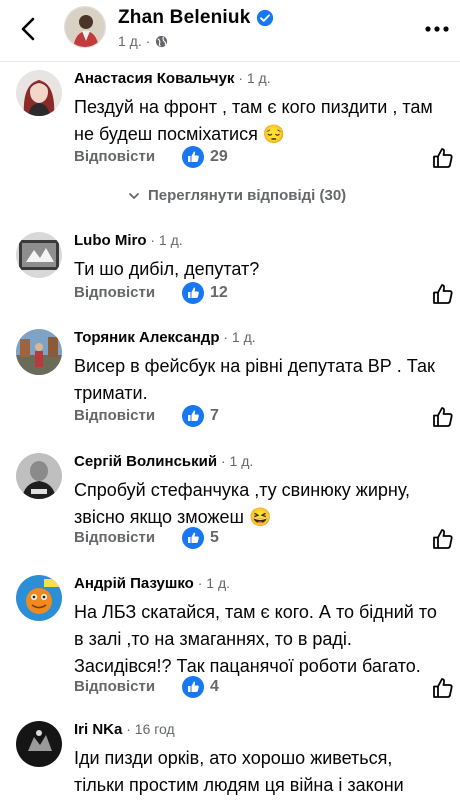  Describe the element at coordinates (167, 269) in the screenshot. I see `comment-text: Ти шо дибіл, депутат?` at that location.